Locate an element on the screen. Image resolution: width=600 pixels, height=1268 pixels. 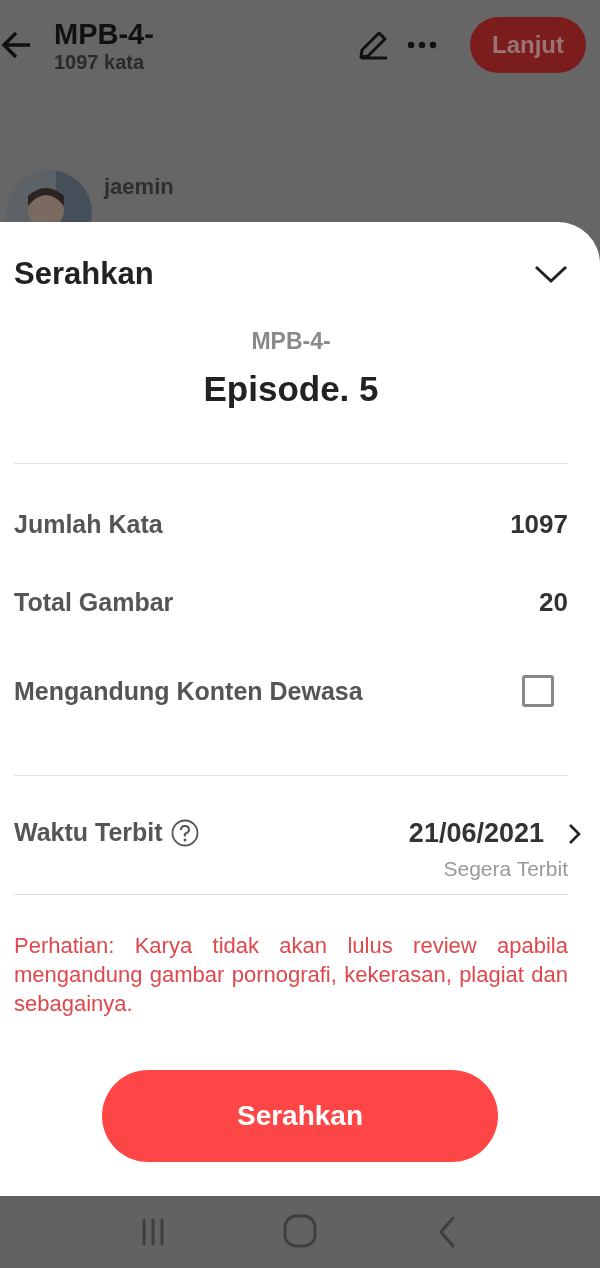
stat-value: 20 is located at coordinates (553, 602).